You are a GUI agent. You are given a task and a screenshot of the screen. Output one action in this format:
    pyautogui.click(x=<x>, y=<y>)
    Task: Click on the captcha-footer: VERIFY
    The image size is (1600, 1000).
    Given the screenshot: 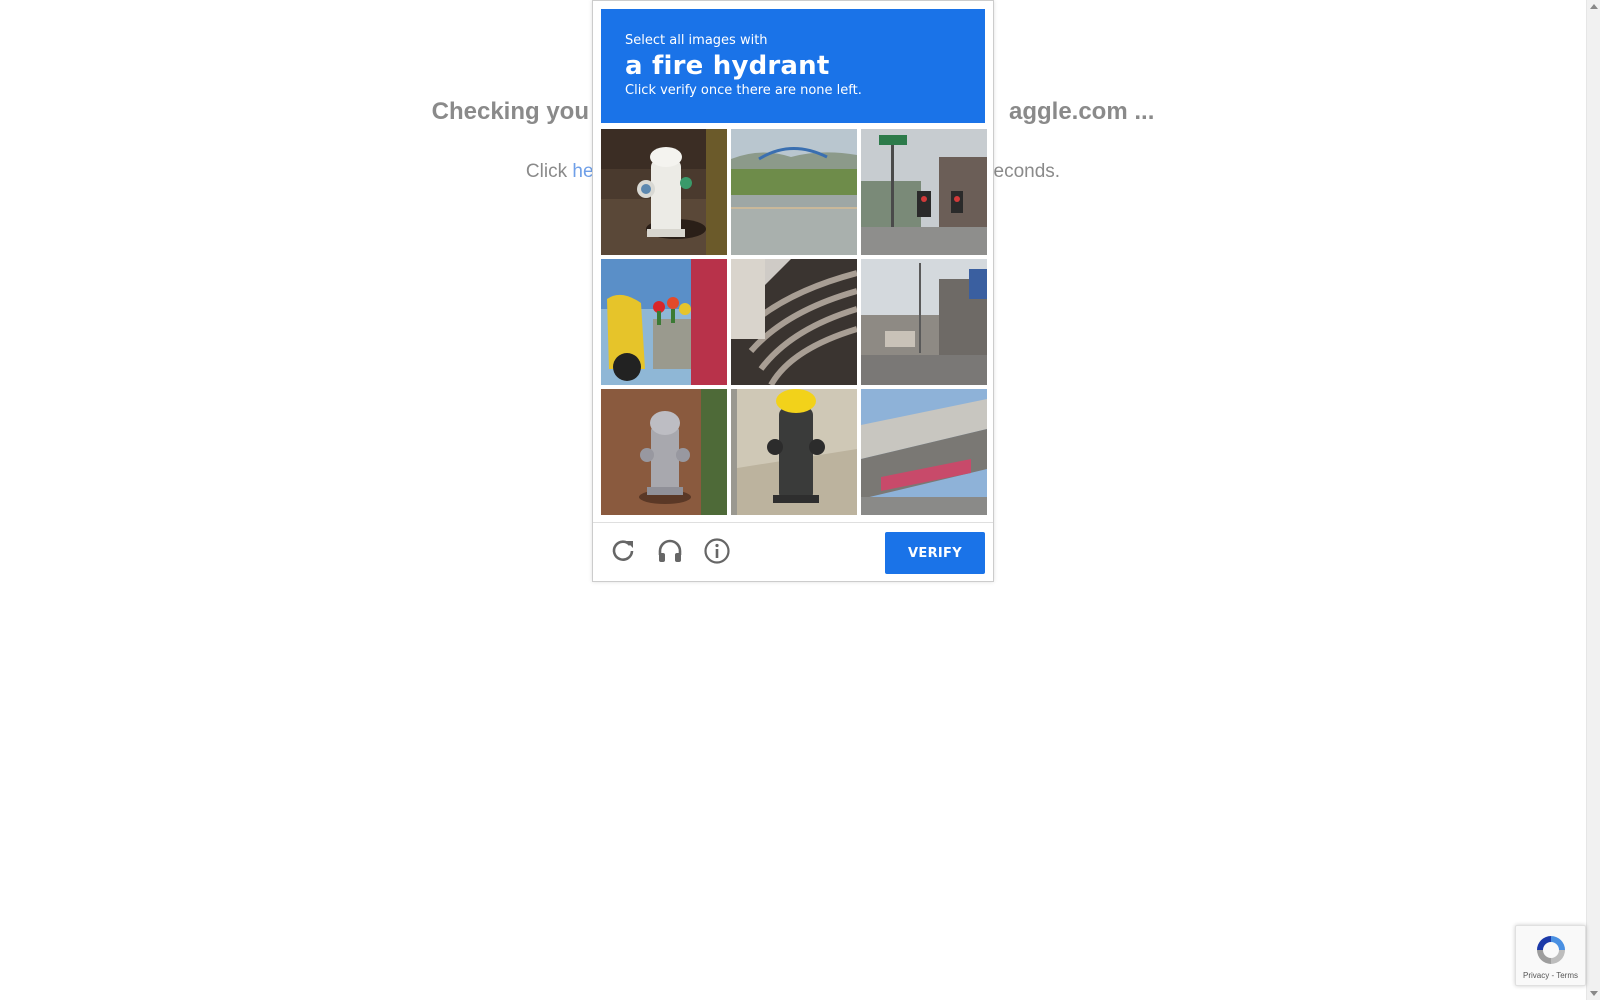 What is the action you would take?
    pyautogui.click(x=793, y=552)
    